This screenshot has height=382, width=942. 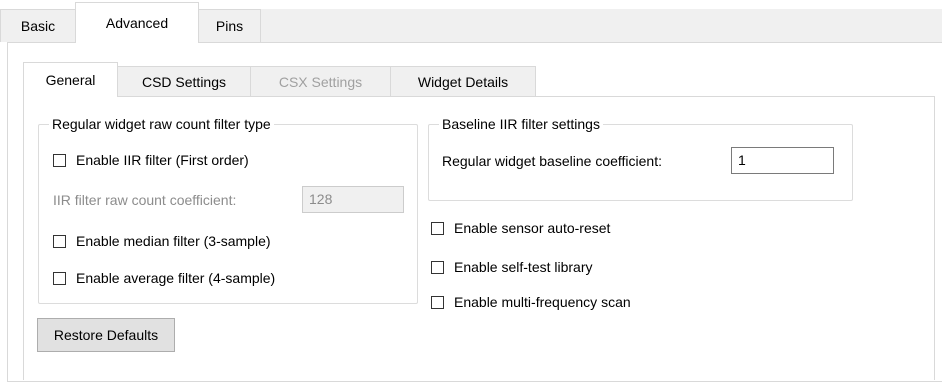 What do you see at coordinates (176, 278) in the screenshot?
I see `enable-average-label: Enable average filter (4-sample)` at bounding box center [176, 278].